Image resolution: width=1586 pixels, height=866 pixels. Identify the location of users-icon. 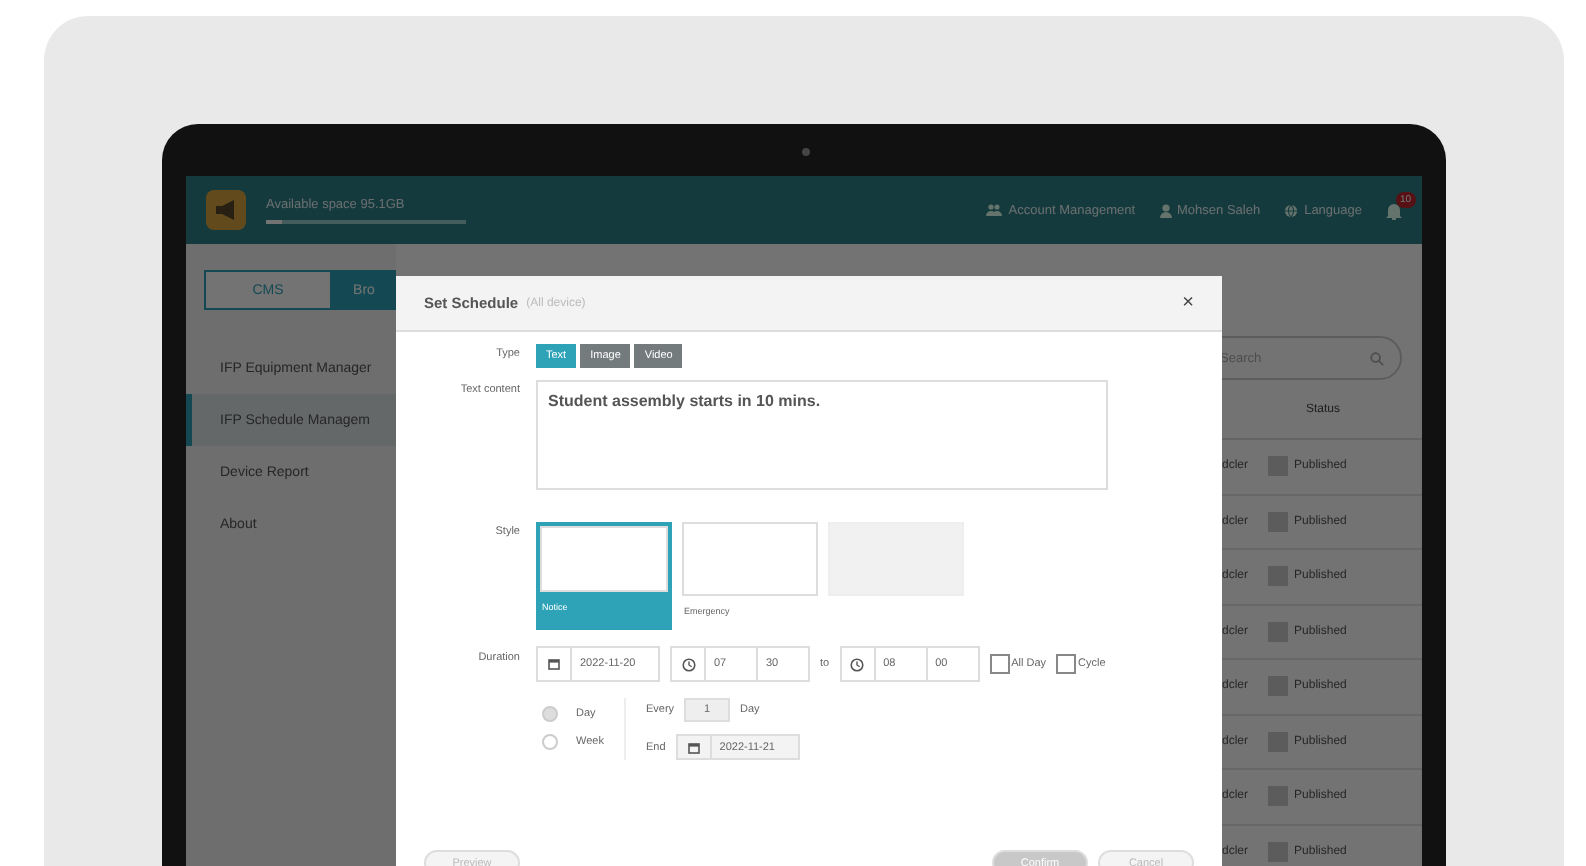
(994, 210).